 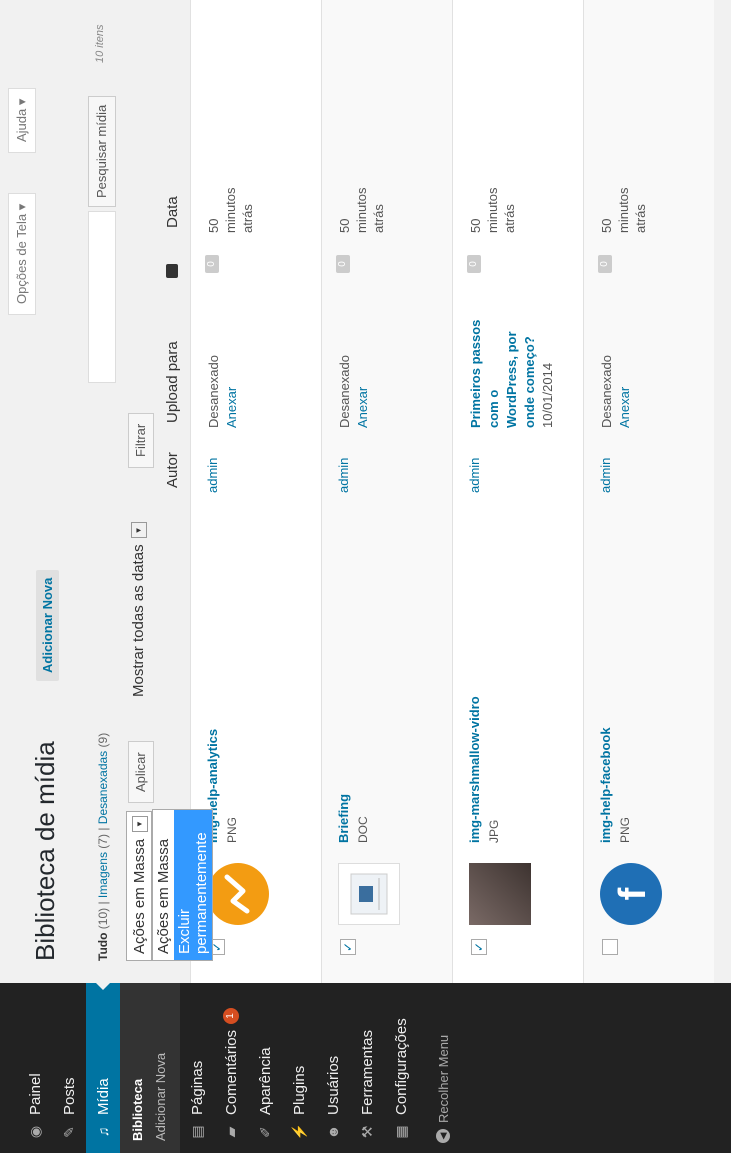 I want to click on sidebar-item-ferramentas: ⚒ Ferramentas, so click(x=367, y=1068).